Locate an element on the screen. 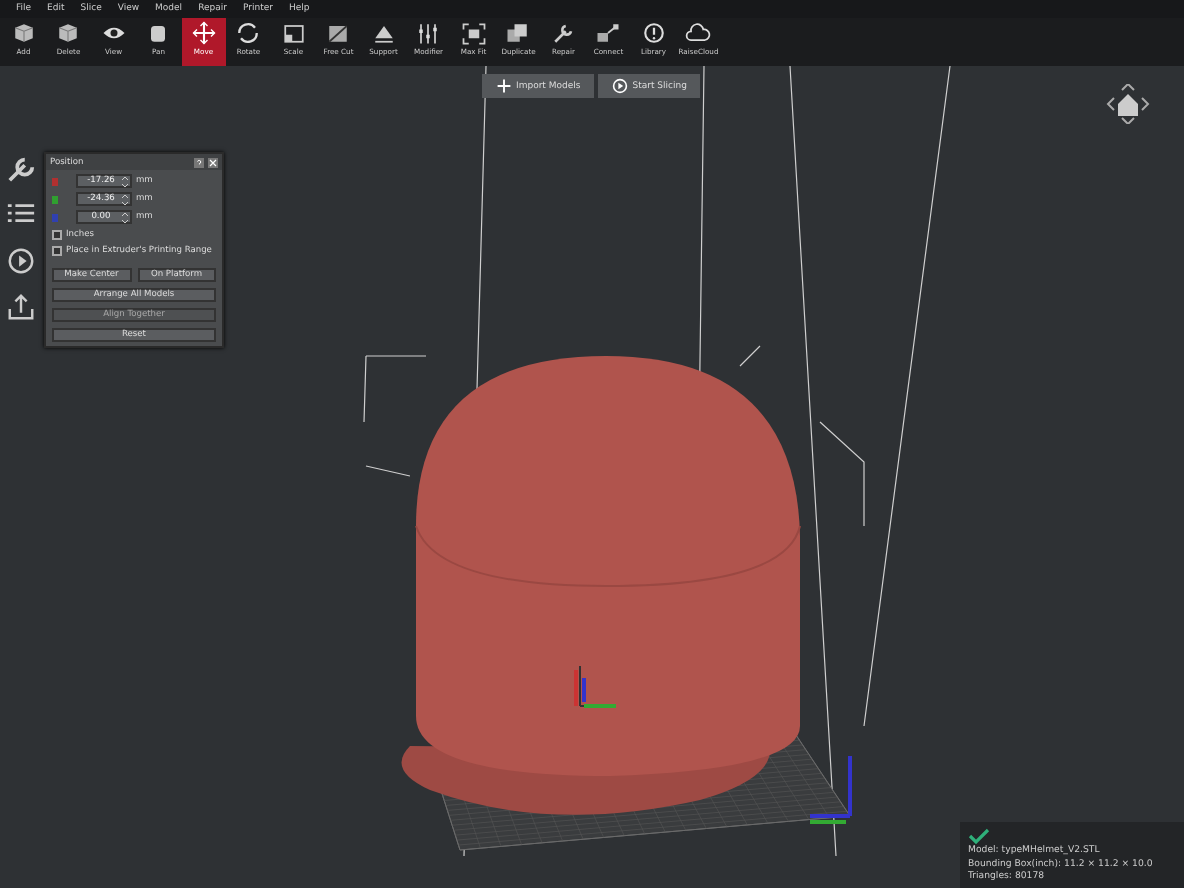  navigation-cube-icon is located at coordinates (1128, 104).